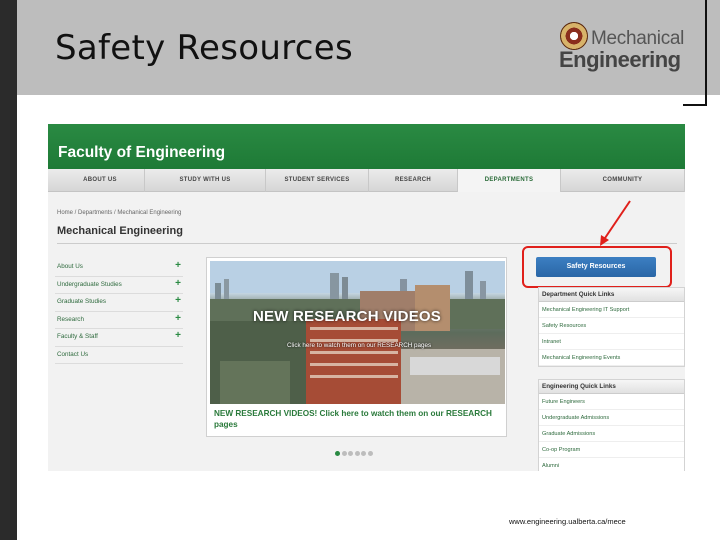 This screenshot has width=720, height=540. What do you see at coordinates (615, 223) in the screenshot?
I see `red-arrow-icon` at bounding box center [615, 223].